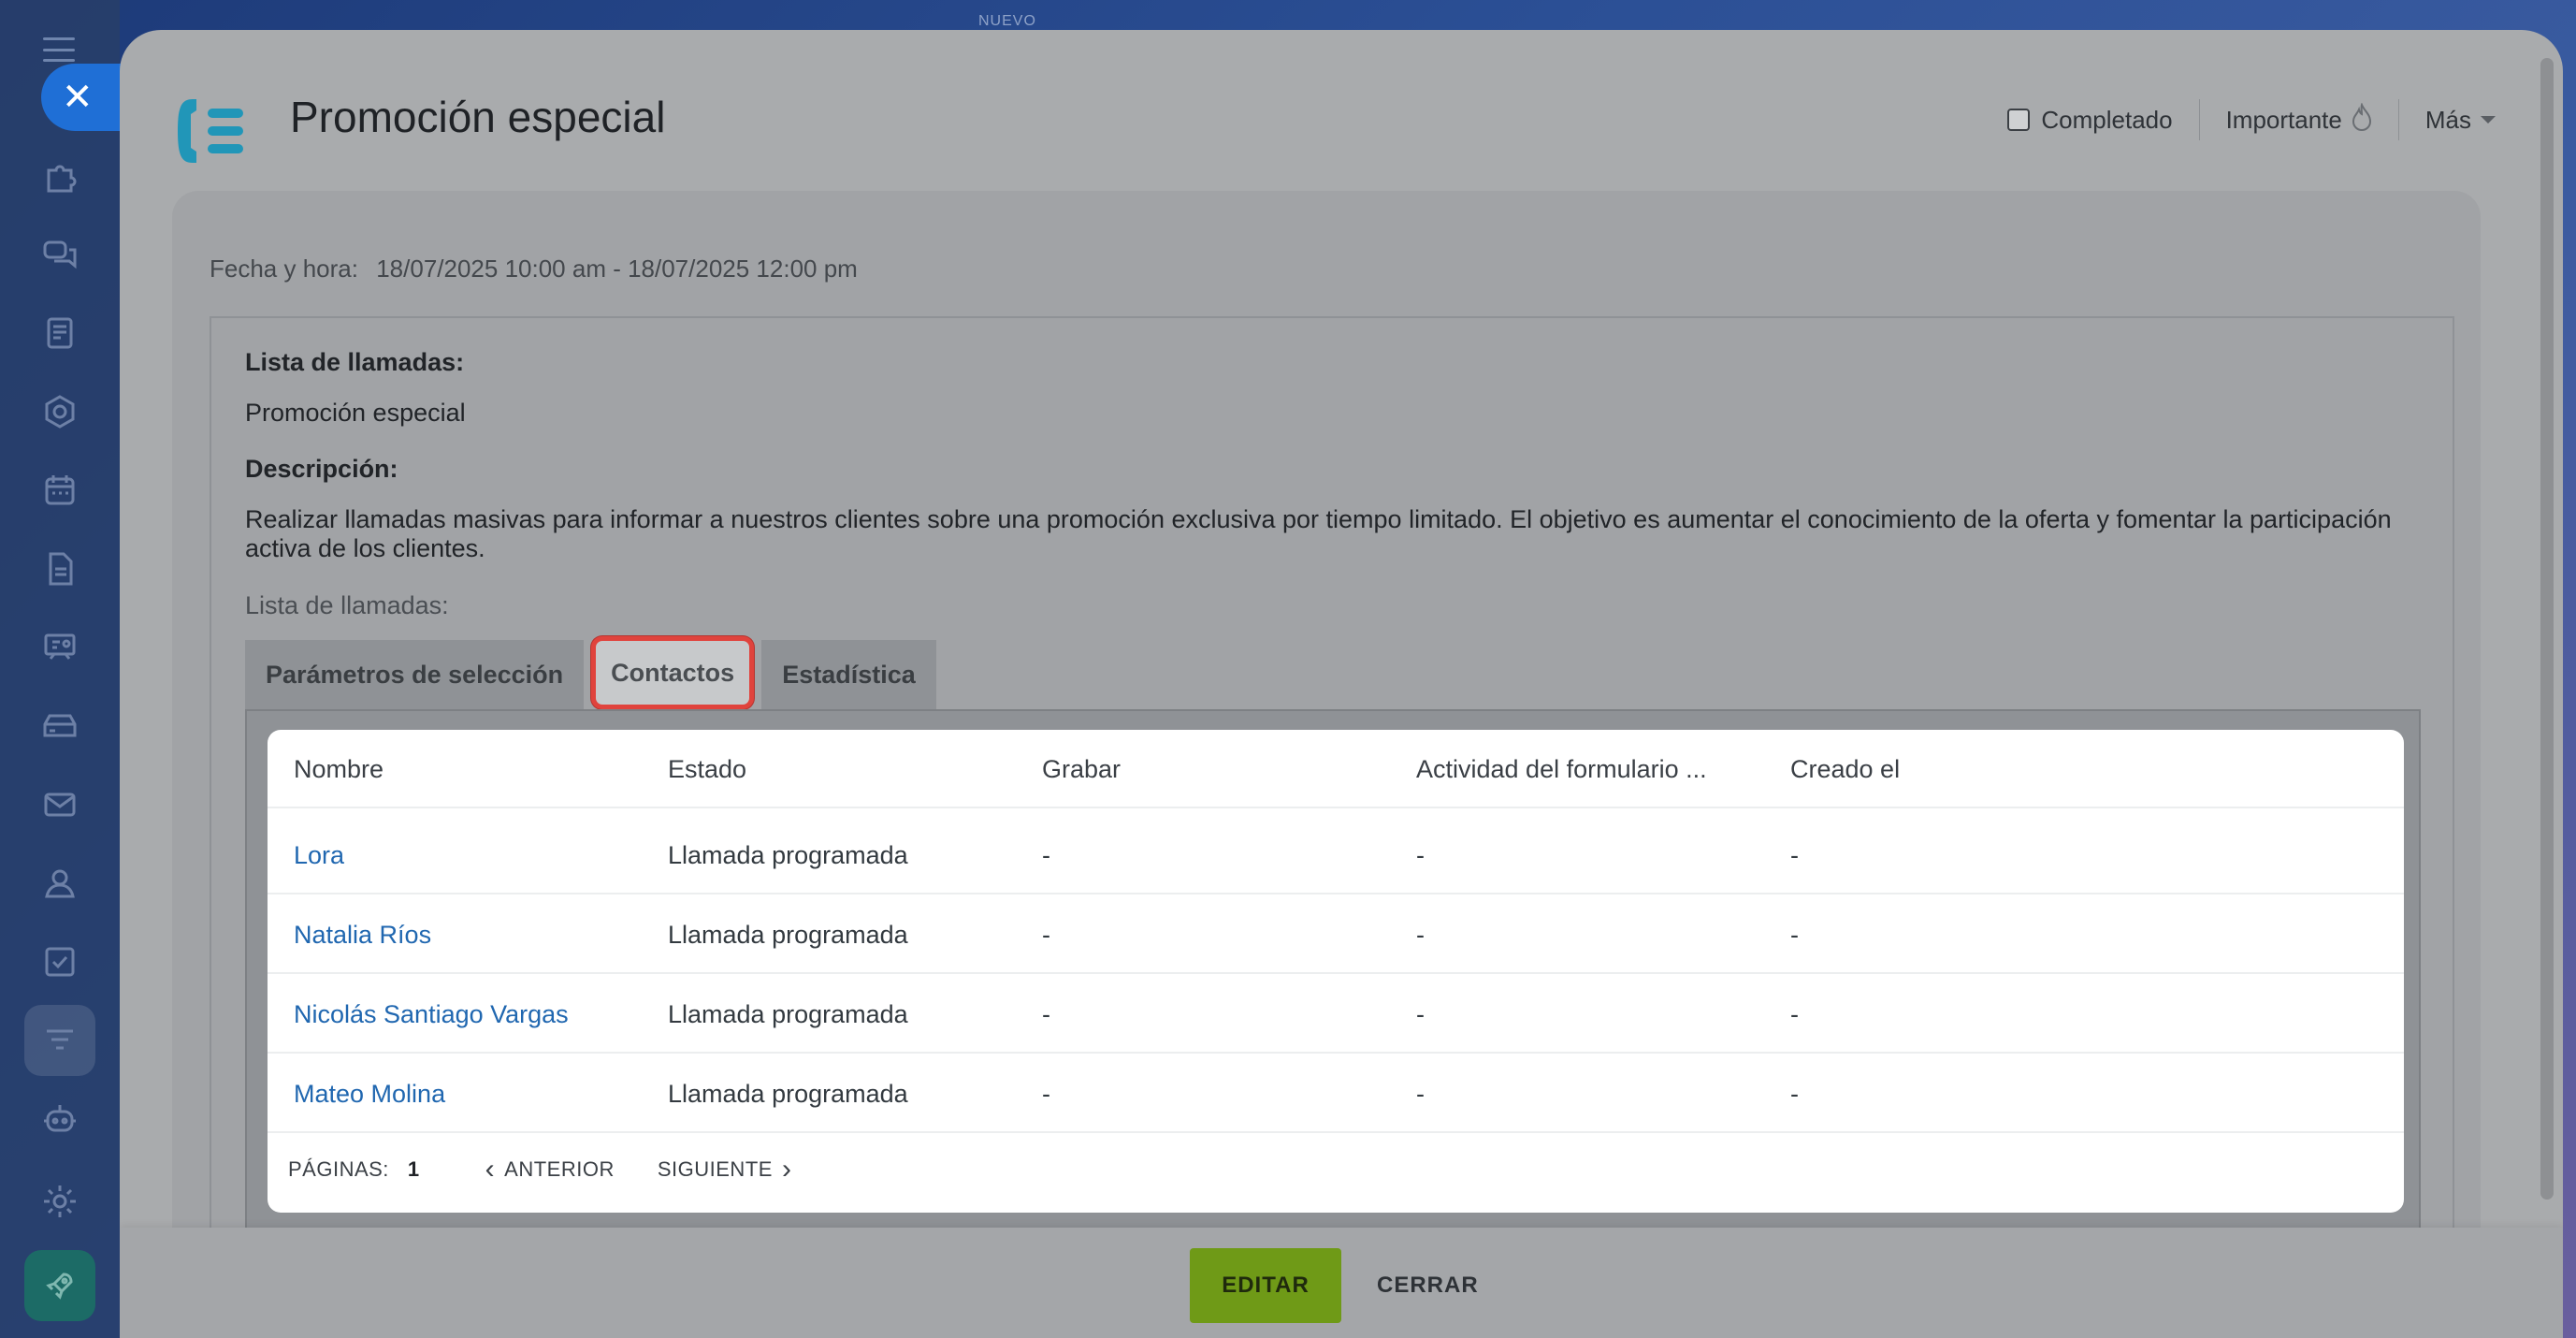 The height and width of the screenshot is (1338, 2576). Describe the element at coordinates (59, 1119) in the screenshot. I see `robot-icon` at that location.